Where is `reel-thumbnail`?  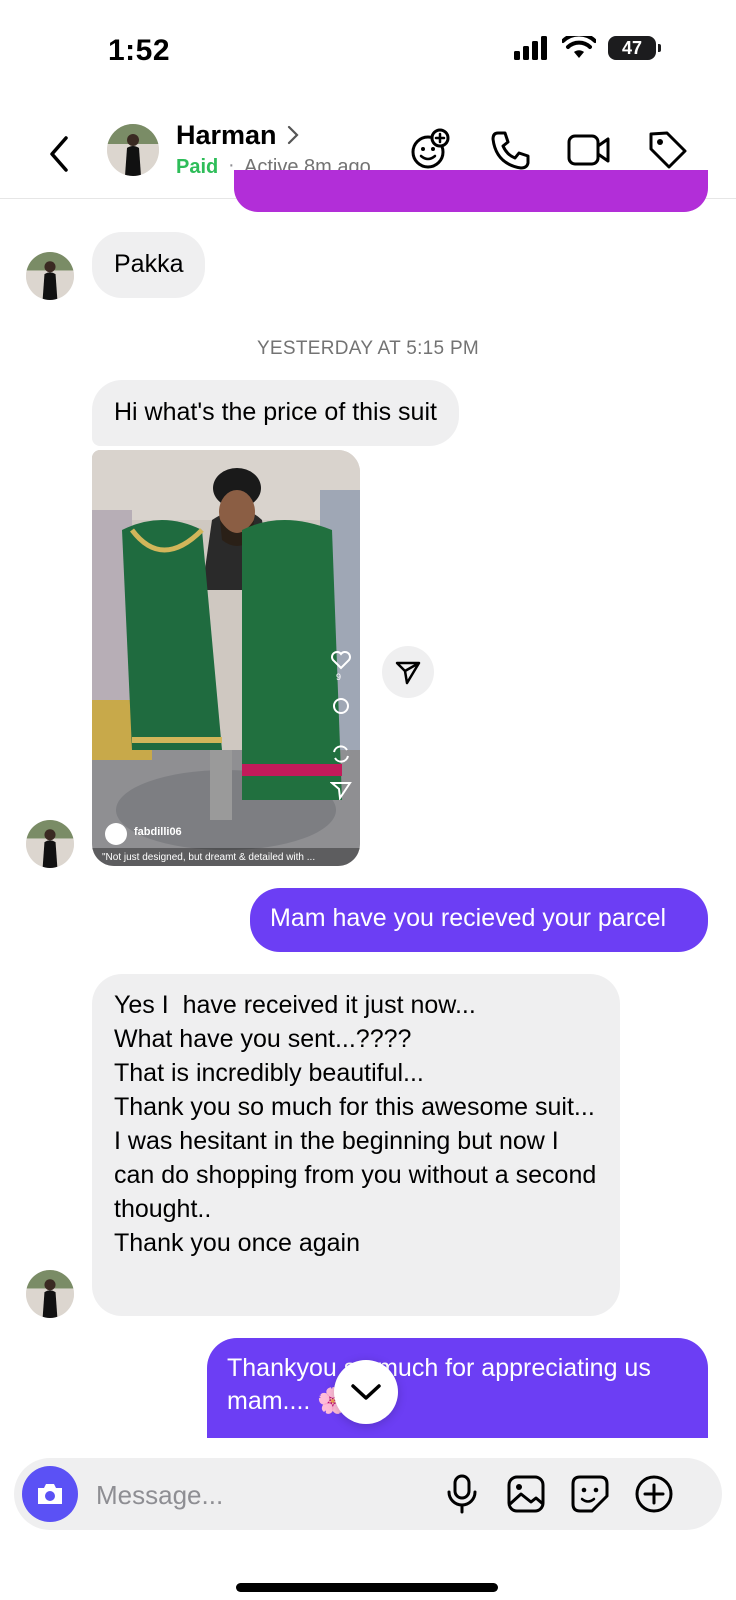
reel-thumbnail is located at coordinates (226, 658).